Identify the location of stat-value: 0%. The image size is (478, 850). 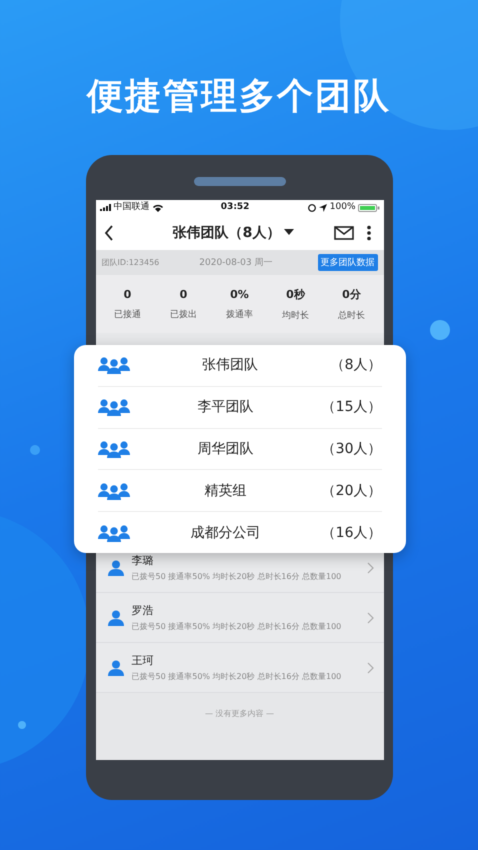
(239, 294).